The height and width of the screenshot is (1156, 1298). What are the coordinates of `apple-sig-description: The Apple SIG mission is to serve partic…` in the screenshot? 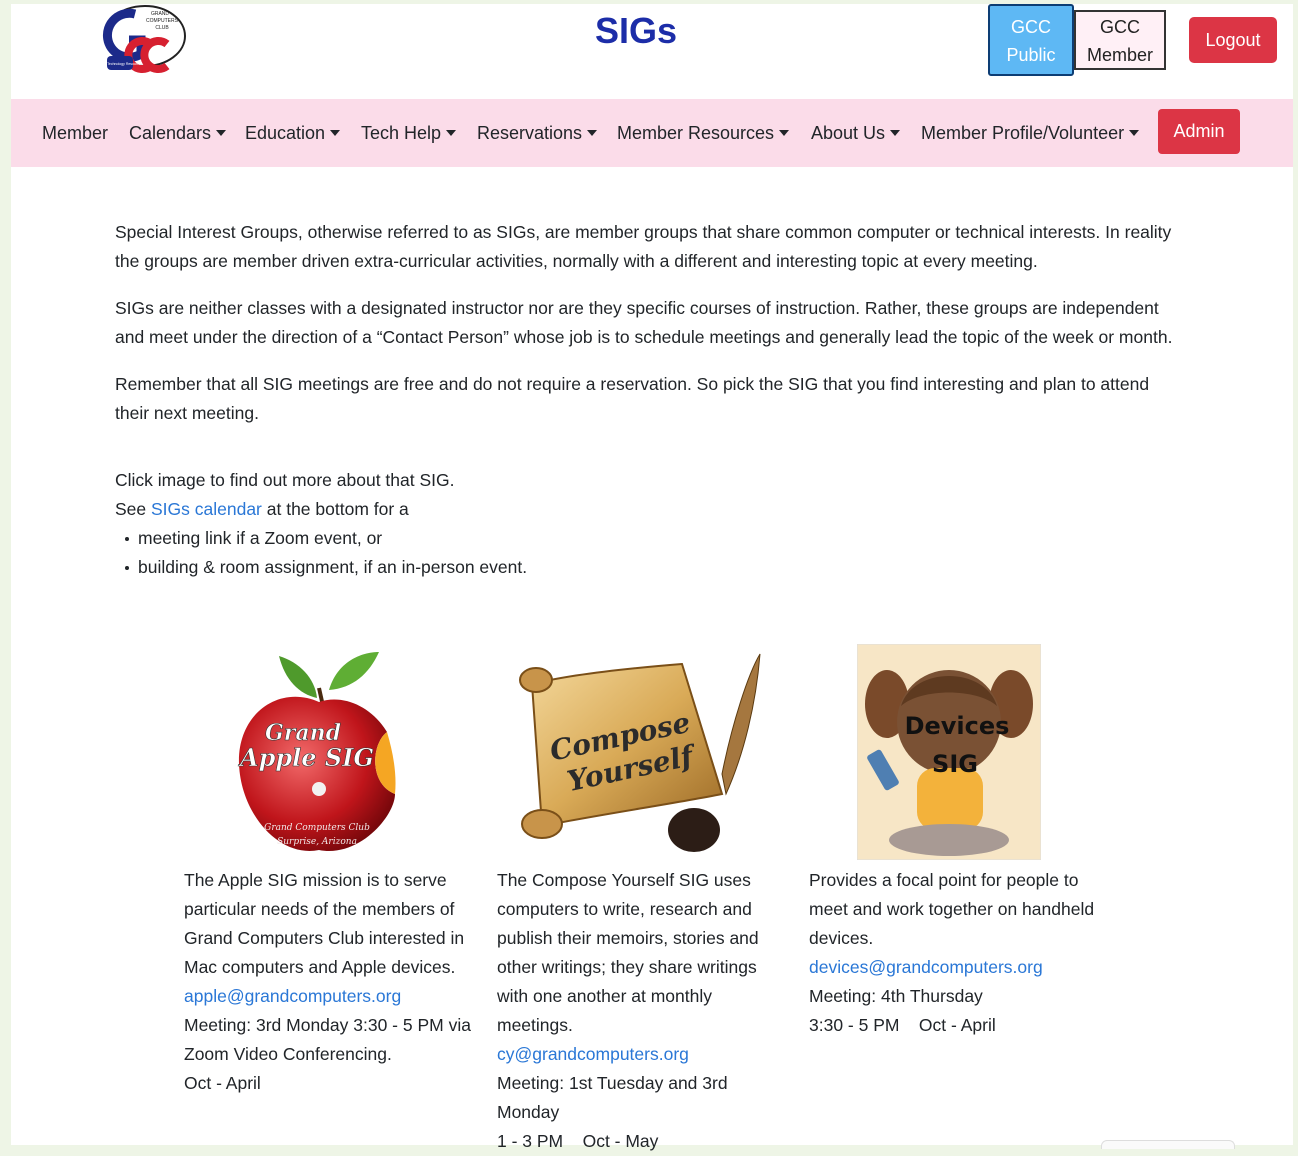 It's located at (324, 923).